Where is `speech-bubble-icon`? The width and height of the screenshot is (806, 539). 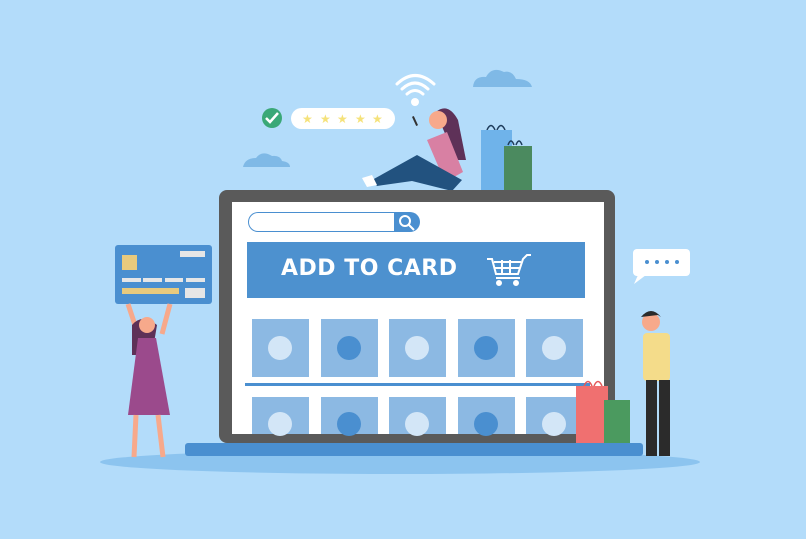
speech-bubble-icon is located at coordinates (661, 266).